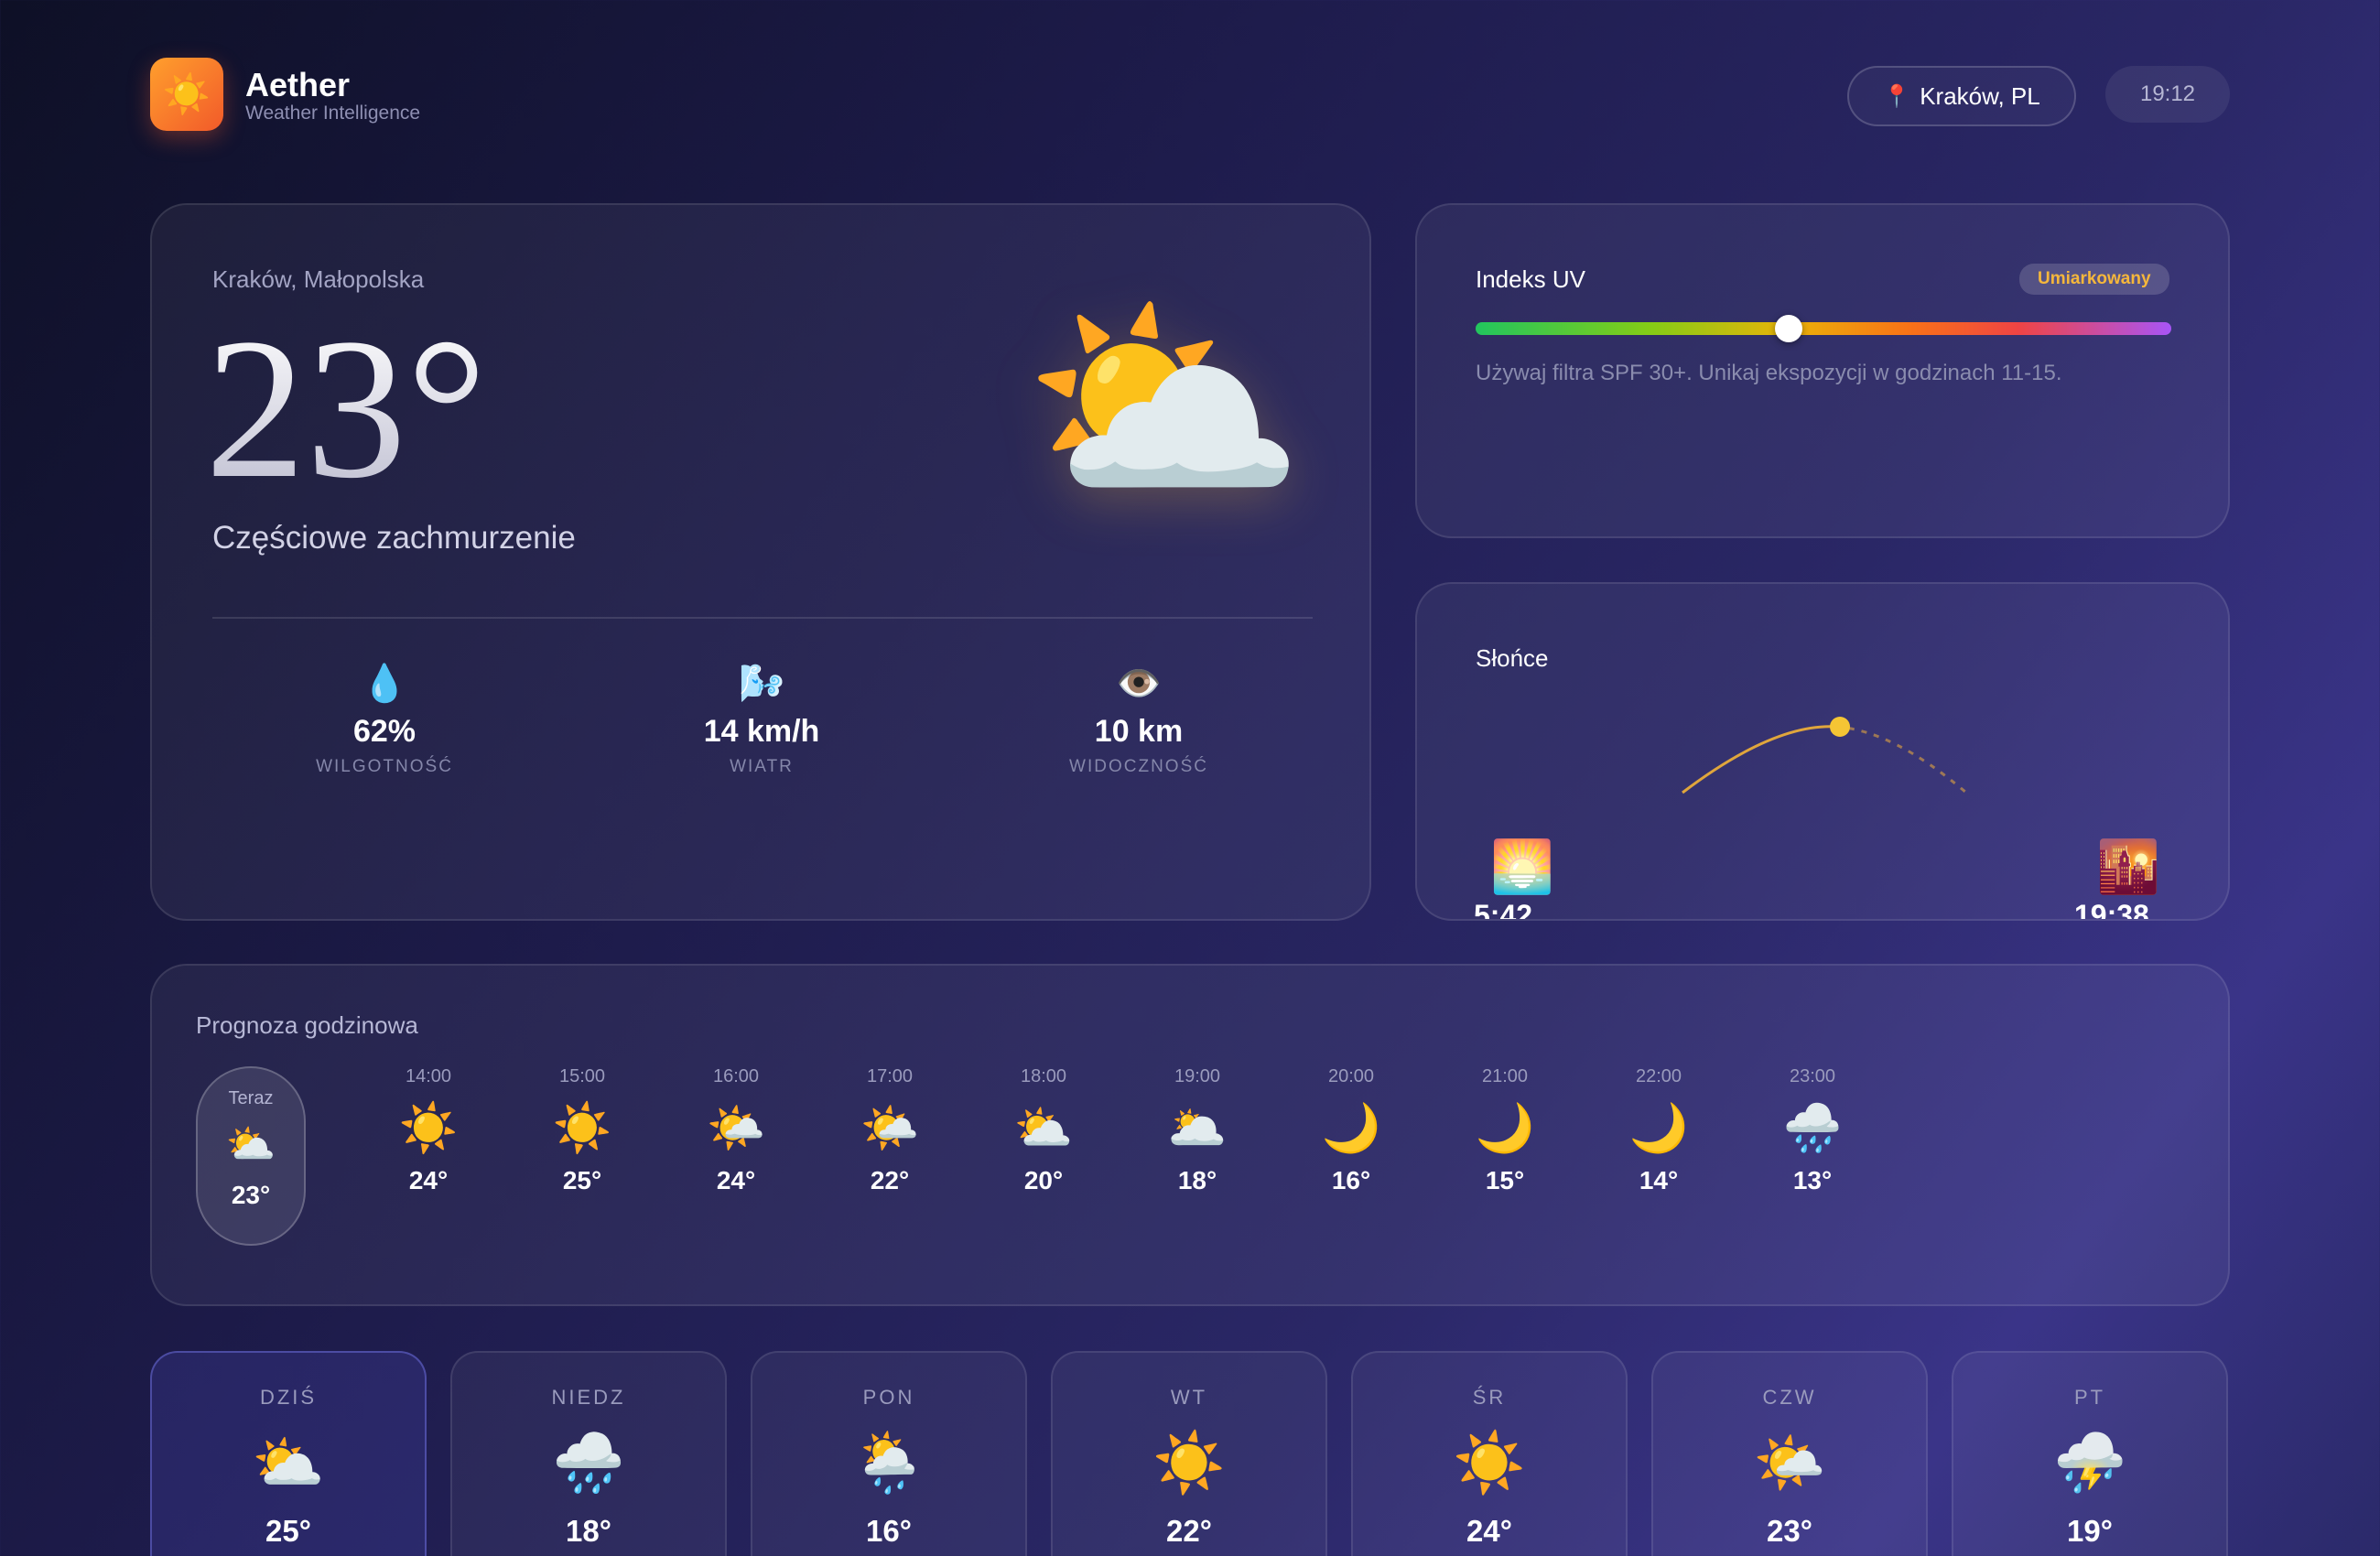 This screenshot has width=2380, height=1556. Describe the element at coordinates (251, 1195) in the screenshot. I see `hour-temperature: 23°` at that location.